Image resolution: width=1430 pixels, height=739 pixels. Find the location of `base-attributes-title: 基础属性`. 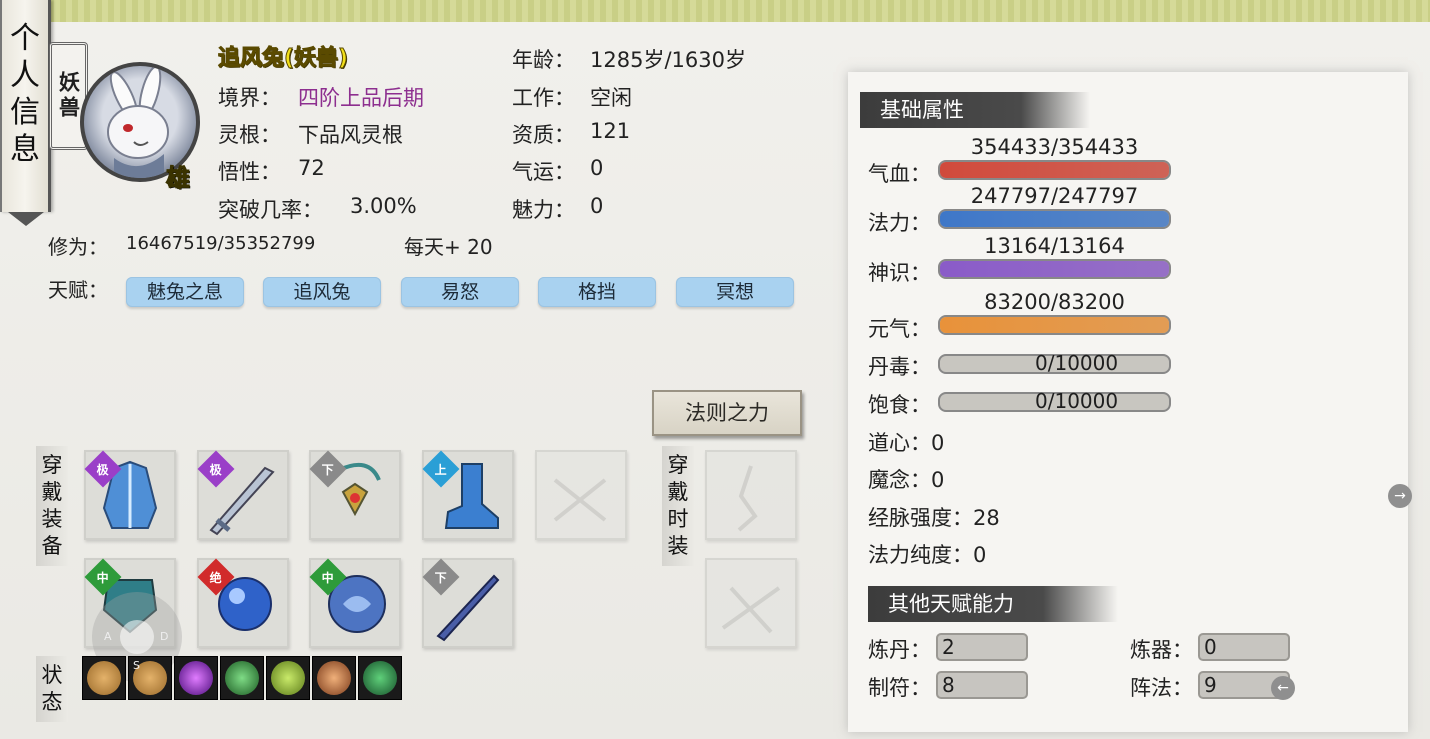

base-attributes-title: 基础属性 is located at coordinates (975, 110).